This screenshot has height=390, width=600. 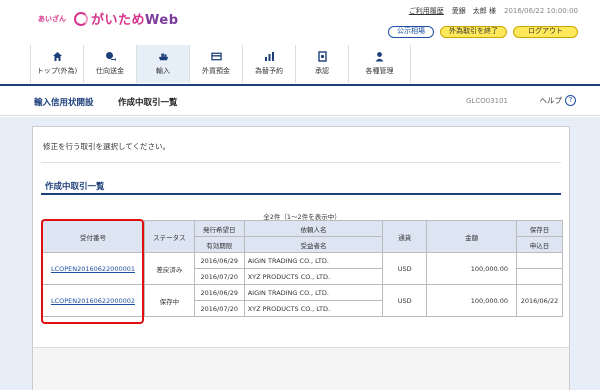 I want to click on remittance-icon, so click(x=110, y=56).